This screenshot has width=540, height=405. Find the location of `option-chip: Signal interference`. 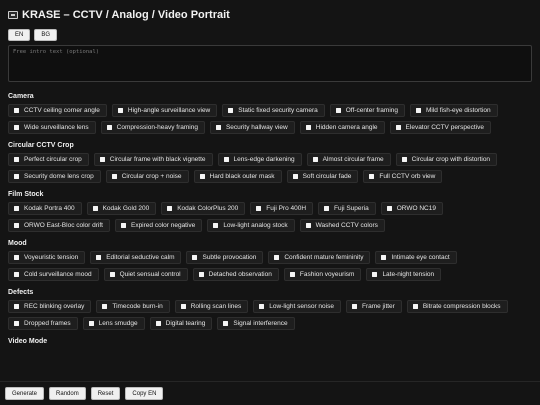

option-chip: Signal interference is located at coordinates (256, 323).